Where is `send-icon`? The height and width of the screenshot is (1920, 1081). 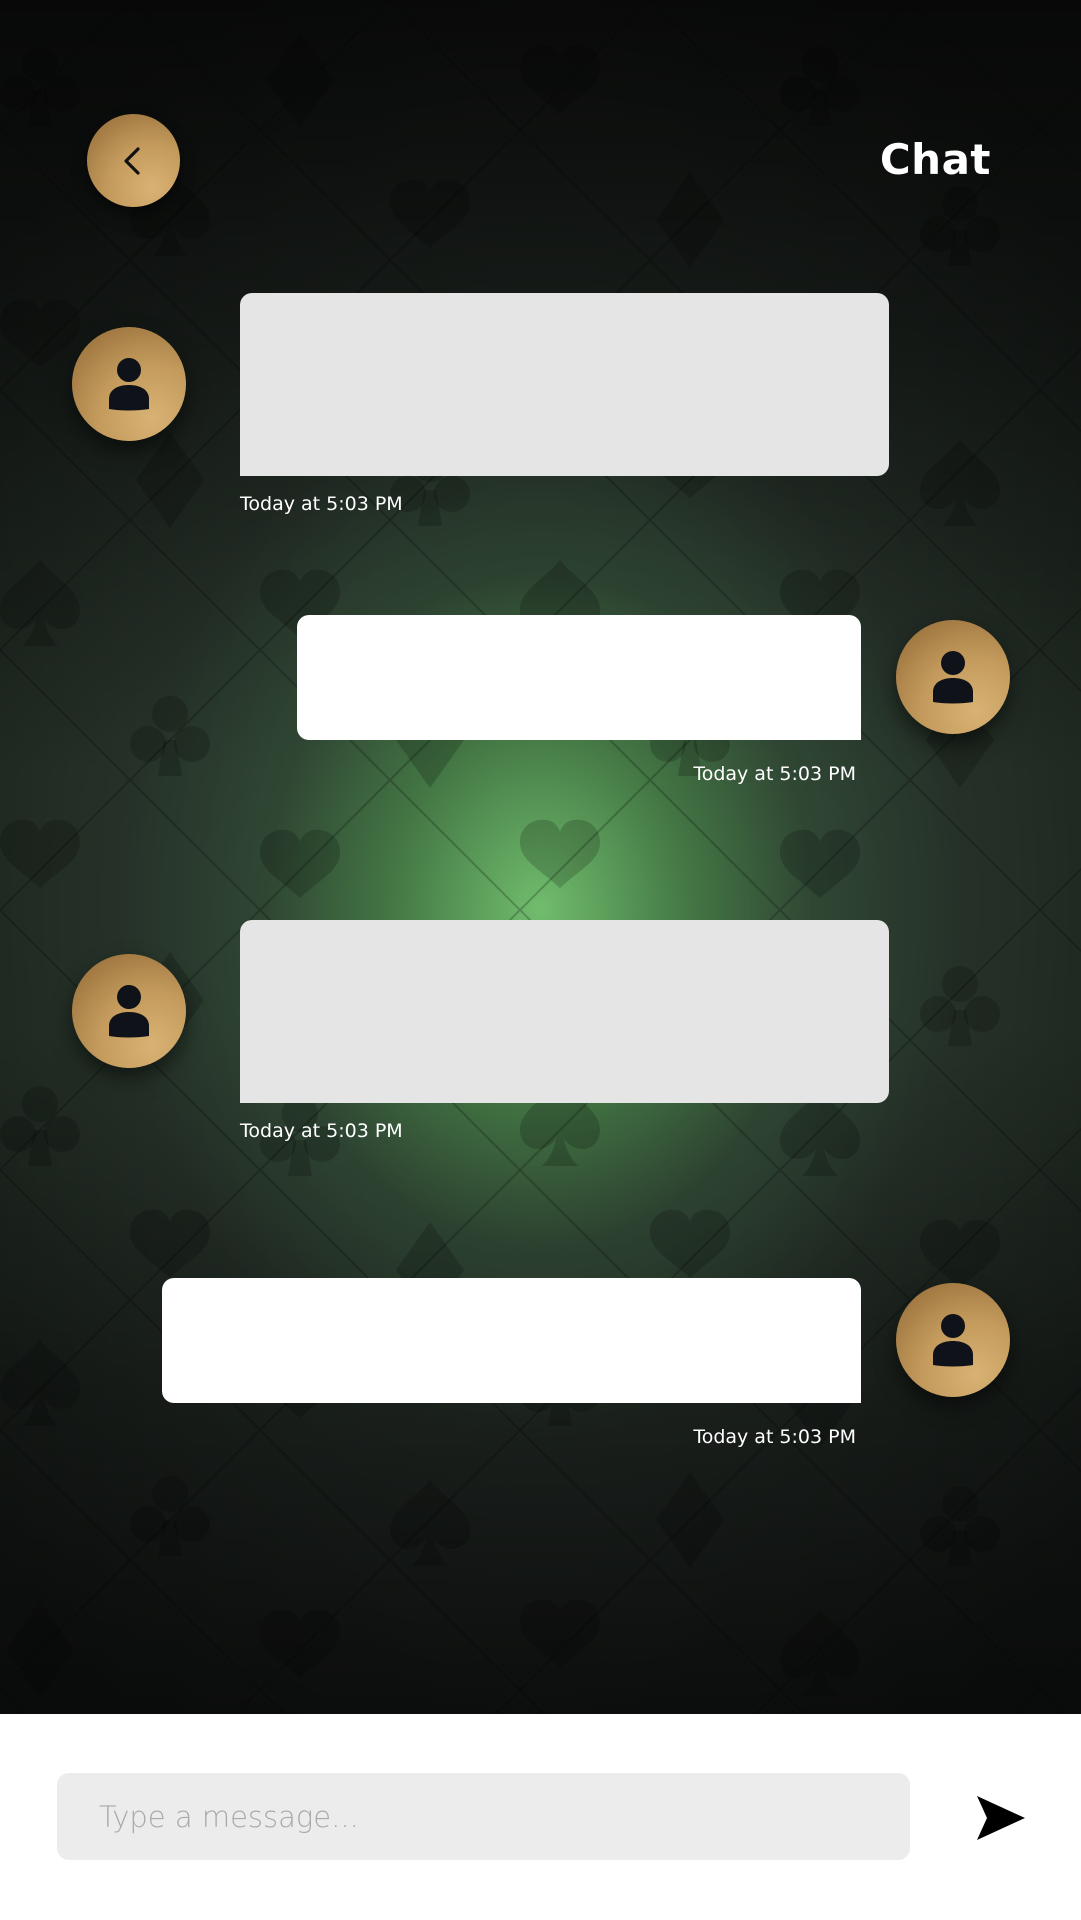 send-icon is located at coordinates (1001, 1818).